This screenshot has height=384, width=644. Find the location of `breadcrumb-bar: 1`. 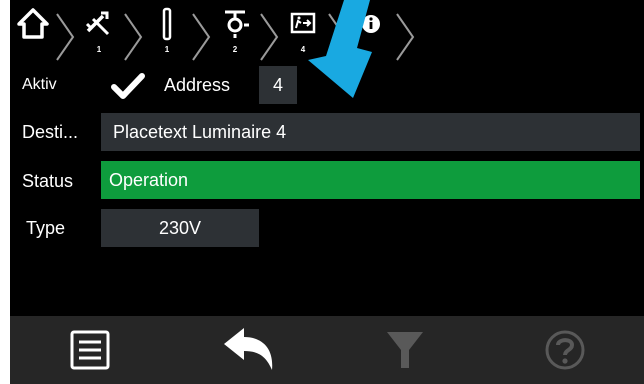

breadcrumb-bar: 1 is located at coordinates (167, 34).